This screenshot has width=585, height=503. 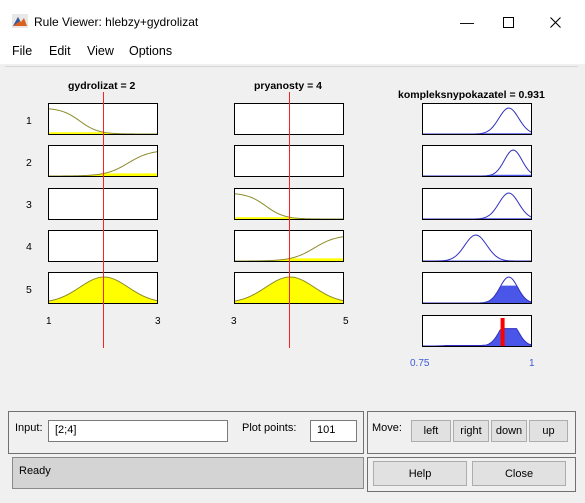 I want to click on output-rule-1-mf-curve, so click(x=477, y=120).